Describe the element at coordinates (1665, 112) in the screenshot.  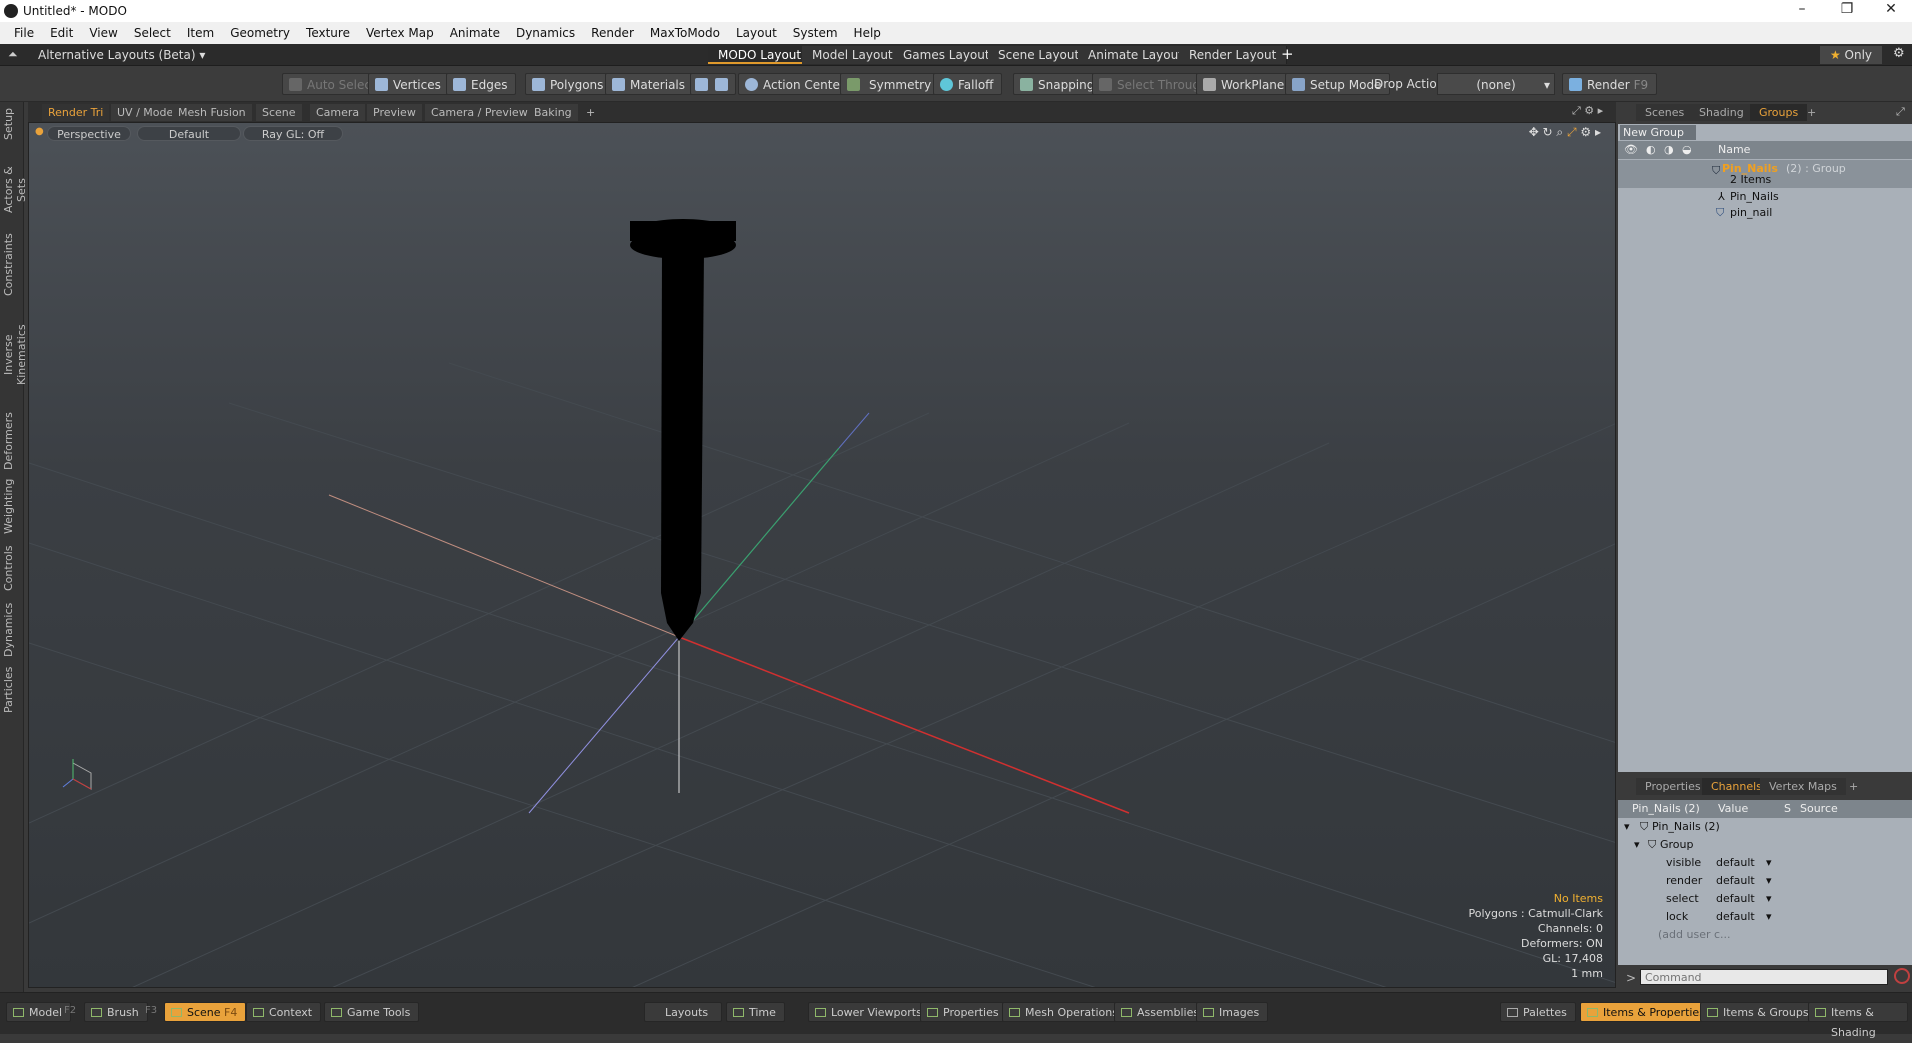
I see `tab-scenes: Scenes` at that location.